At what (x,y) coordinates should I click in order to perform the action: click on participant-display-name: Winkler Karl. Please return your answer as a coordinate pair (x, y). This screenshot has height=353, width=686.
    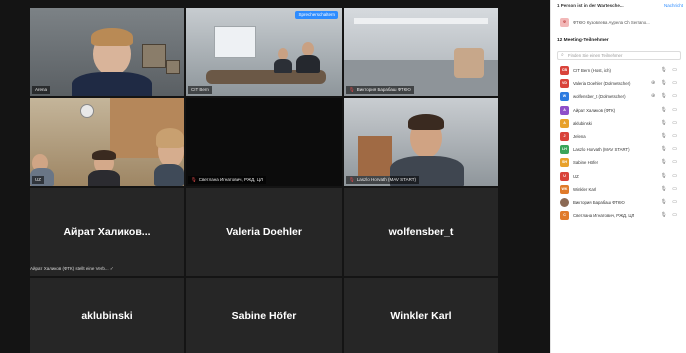
    Looking at the image, I should click on (421, 315).